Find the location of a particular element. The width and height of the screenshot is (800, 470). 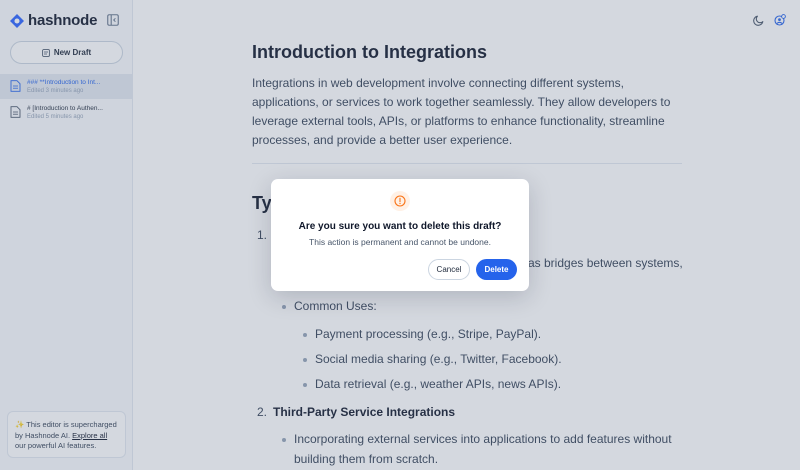

delete-button: Delete is located at coordinates (496, 269).